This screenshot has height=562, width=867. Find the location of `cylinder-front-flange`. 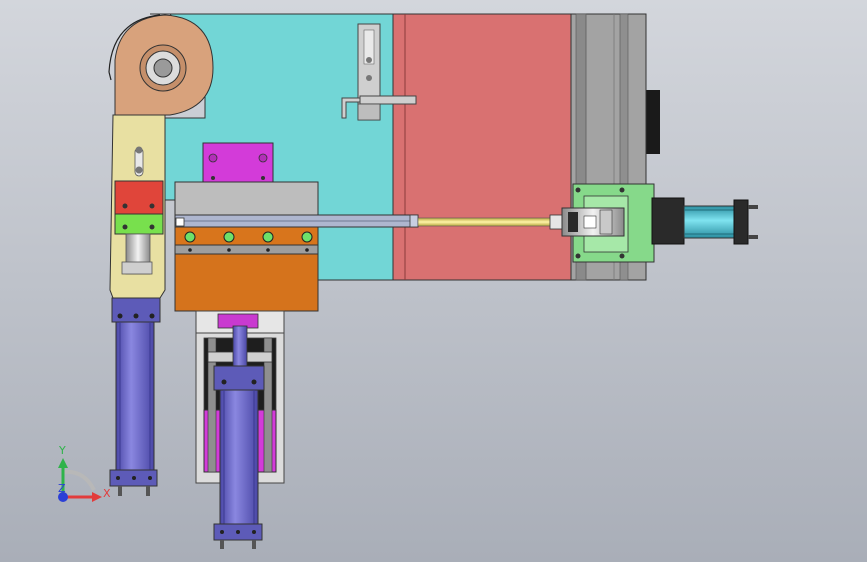

cylinder-front-flange is located at coordinates (668, 221).